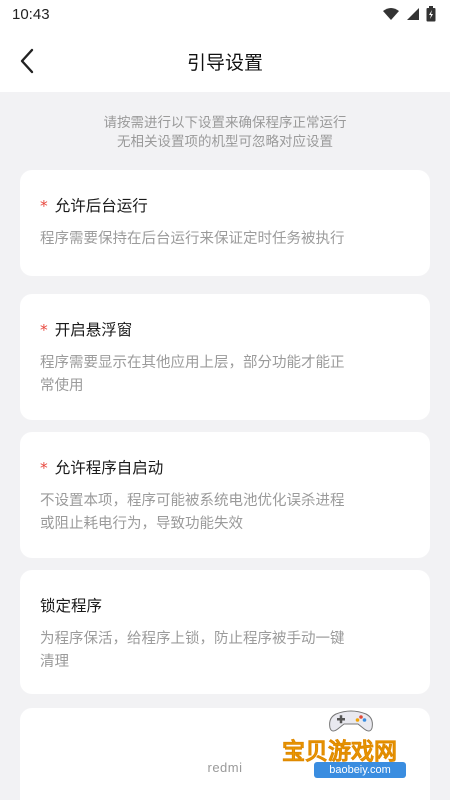 The image size is (450, 800). I want to click on status-bar: 10:43, so click(225, 15).